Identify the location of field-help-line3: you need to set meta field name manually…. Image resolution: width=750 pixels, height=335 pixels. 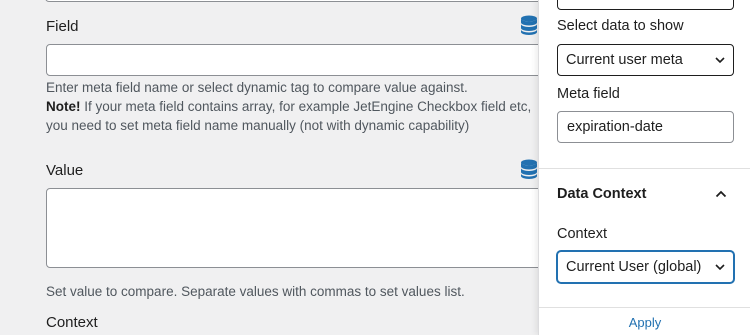
(258, 125).